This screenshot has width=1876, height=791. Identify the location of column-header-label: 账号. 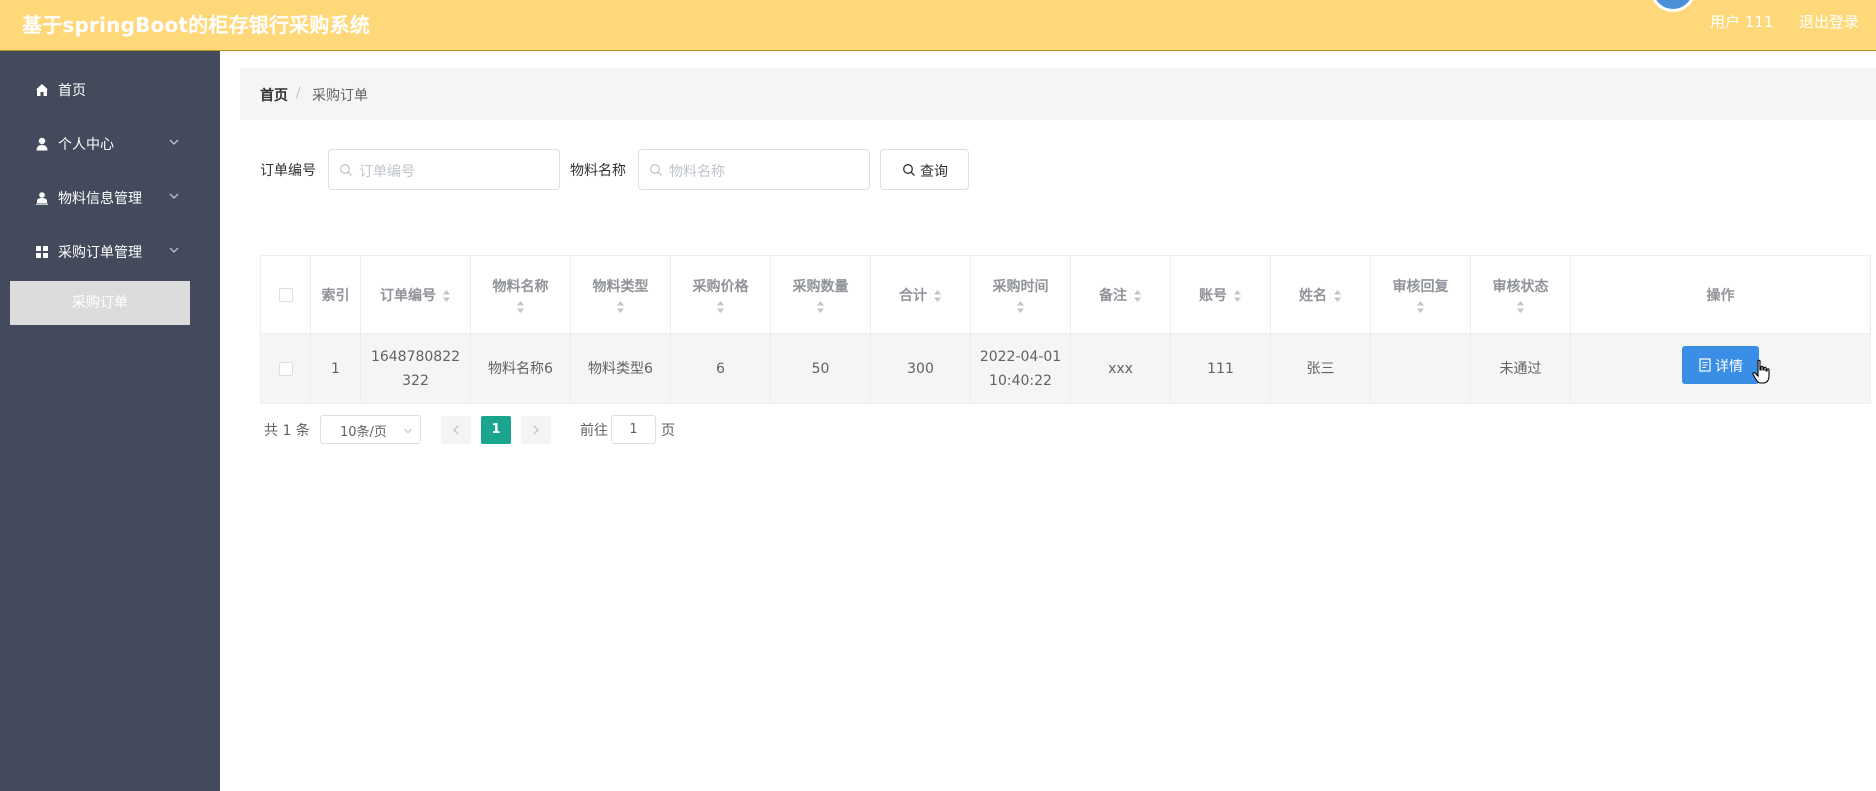
(1213, 295).